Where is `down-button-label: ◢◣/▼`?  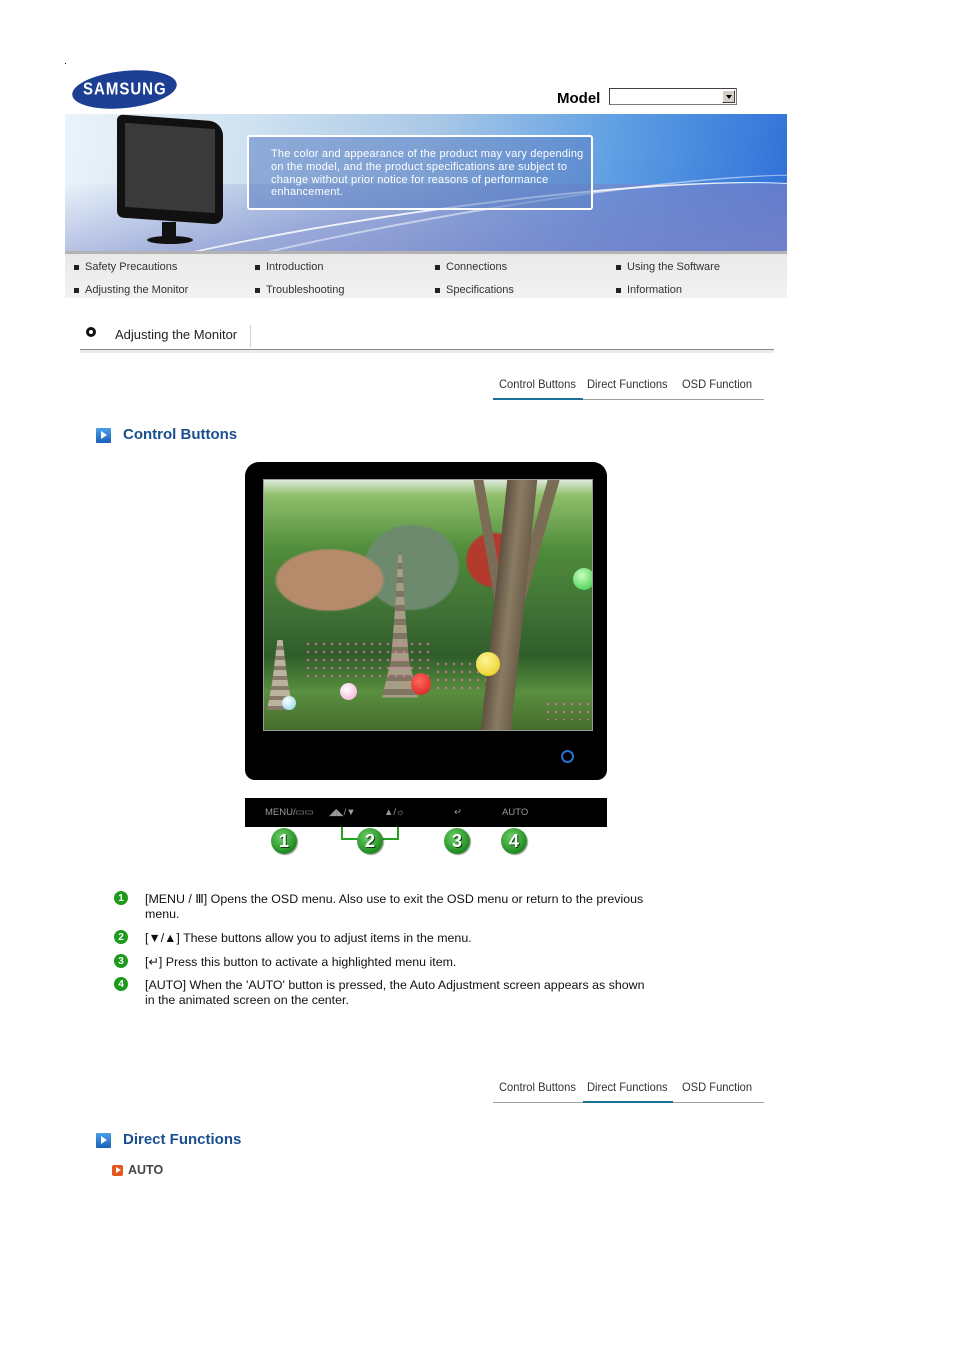 down-button-label: ◢◣/▼ is located at coordinates (342, 812).